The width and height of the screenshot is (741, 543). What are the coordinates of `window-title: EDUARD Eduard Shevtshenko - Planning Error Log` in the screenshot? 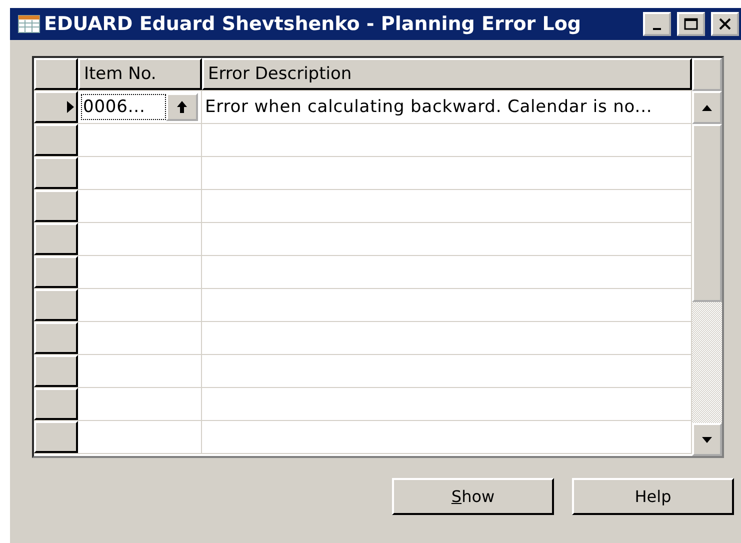 It's located at (313, 24).